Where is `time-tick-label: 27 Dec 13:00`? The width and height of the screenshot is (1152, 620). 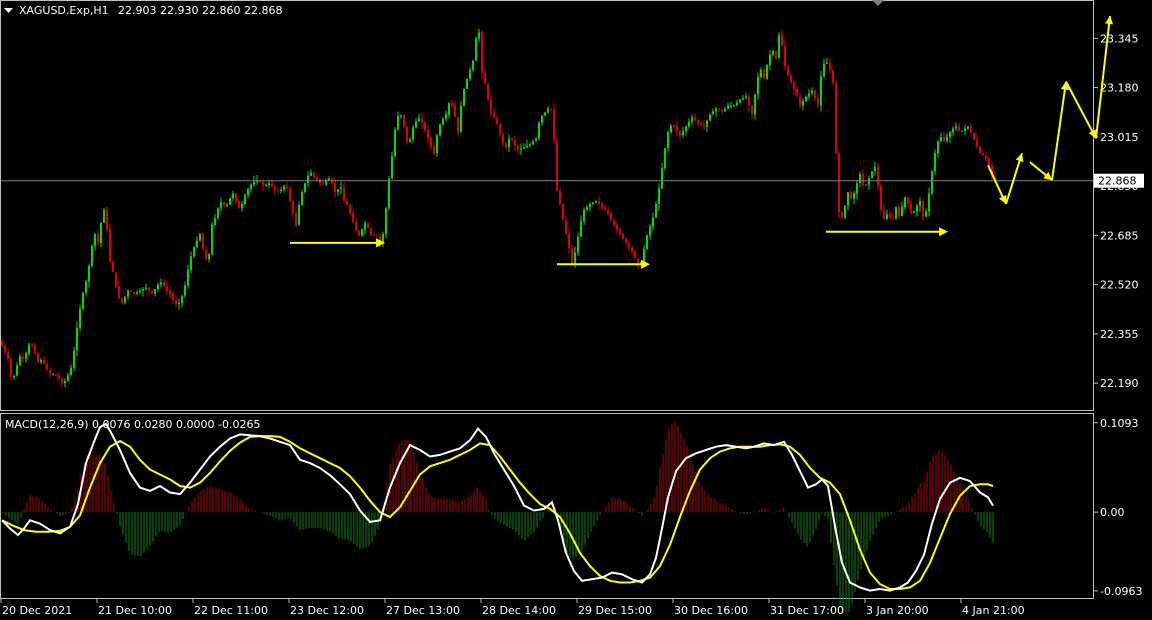
time-tick-label: 27 Dec 13:00 is located at coordinates (423, 610).